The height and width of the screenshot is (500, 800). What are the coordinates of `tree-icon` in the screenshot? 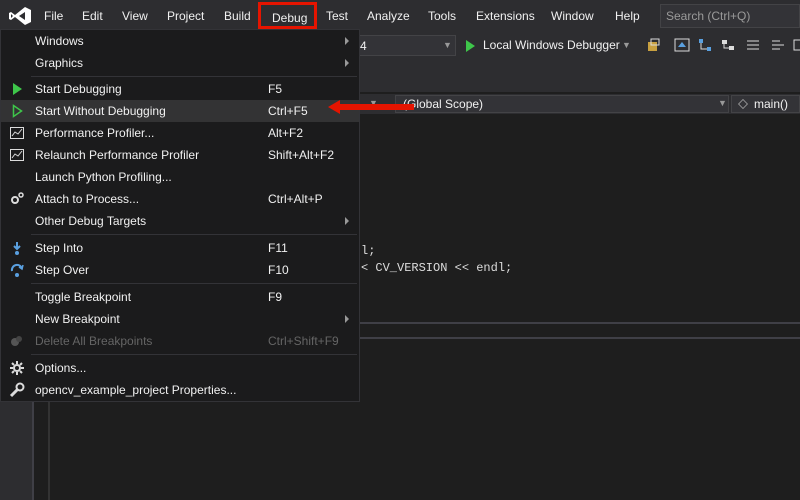 It's located at (705, 45).